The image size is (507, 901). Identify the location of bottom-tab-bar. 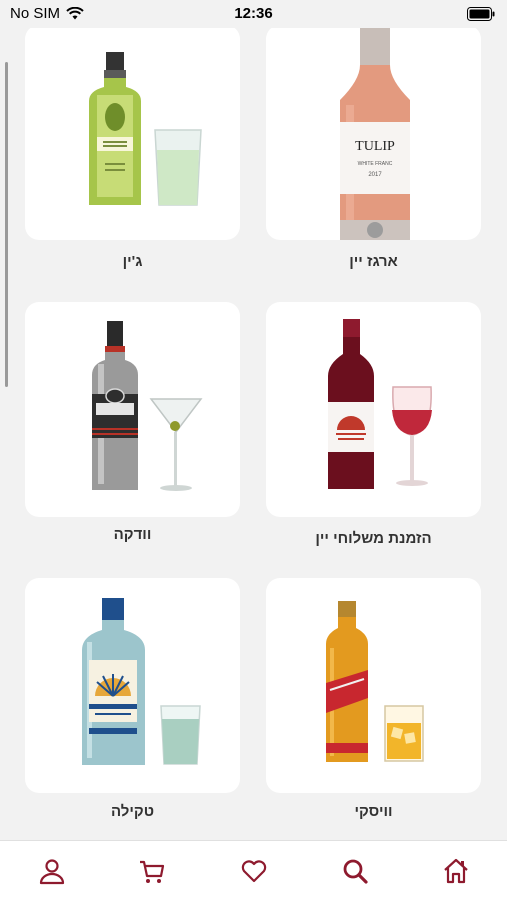
(253, 870).